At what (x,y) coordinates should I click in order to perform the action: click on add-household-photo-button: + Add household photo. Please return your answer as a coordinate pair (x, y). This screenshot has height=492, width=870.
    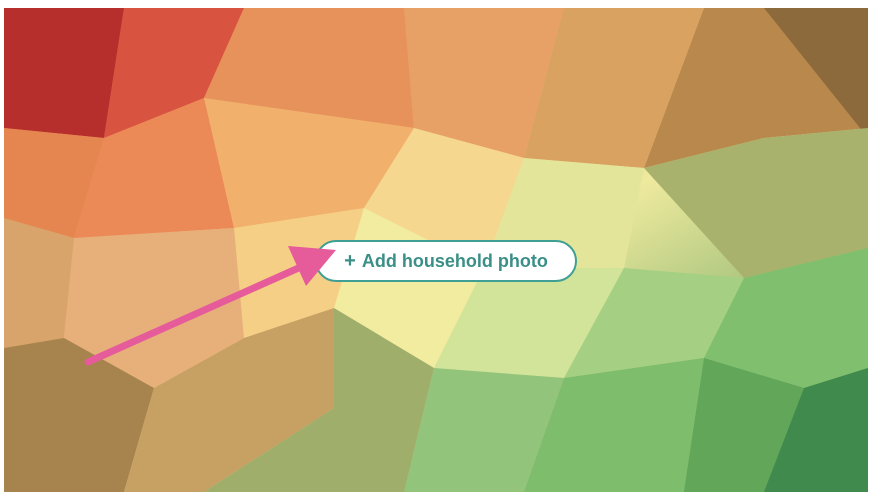
    Looking at the image, I should click on (446, 261).